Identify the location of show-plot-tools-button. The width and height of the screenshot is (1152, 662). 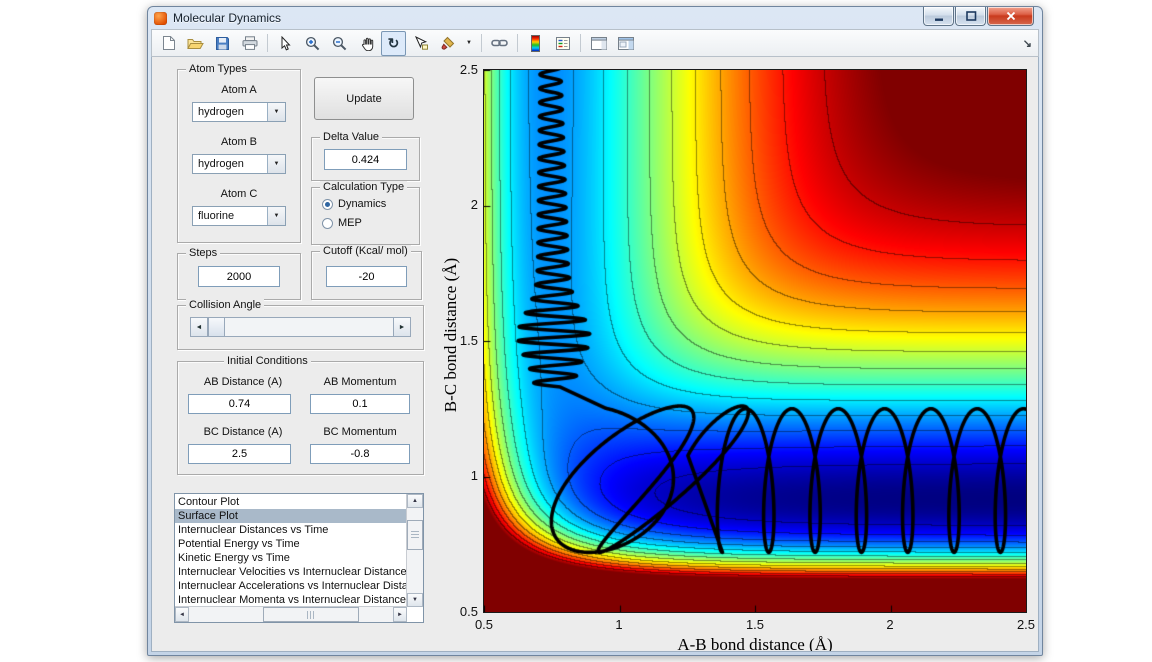
(625, 43).